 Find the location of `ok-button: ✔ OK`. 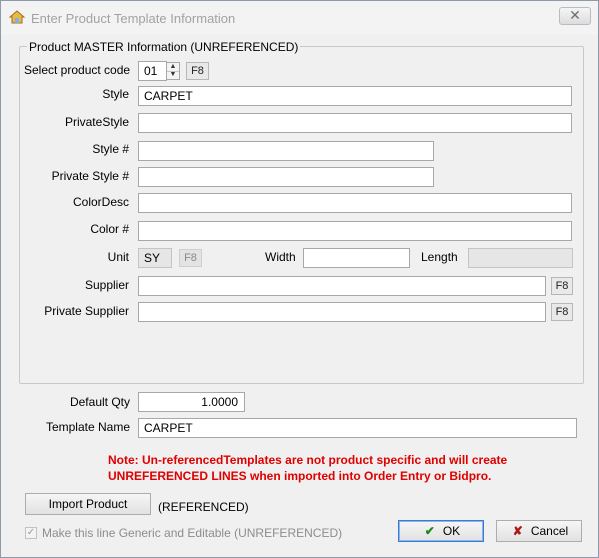

ok-button: ✔ OK is located at coordinates (441, 531).